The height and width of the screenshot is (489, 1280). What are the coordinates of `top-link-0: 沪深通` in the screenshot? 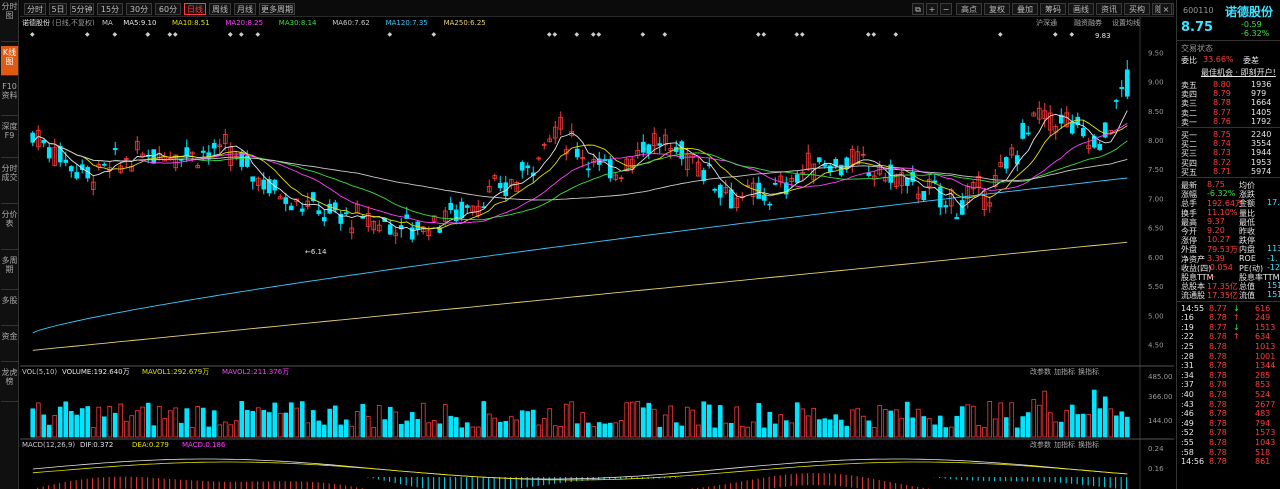 It's located at (1046, 22).